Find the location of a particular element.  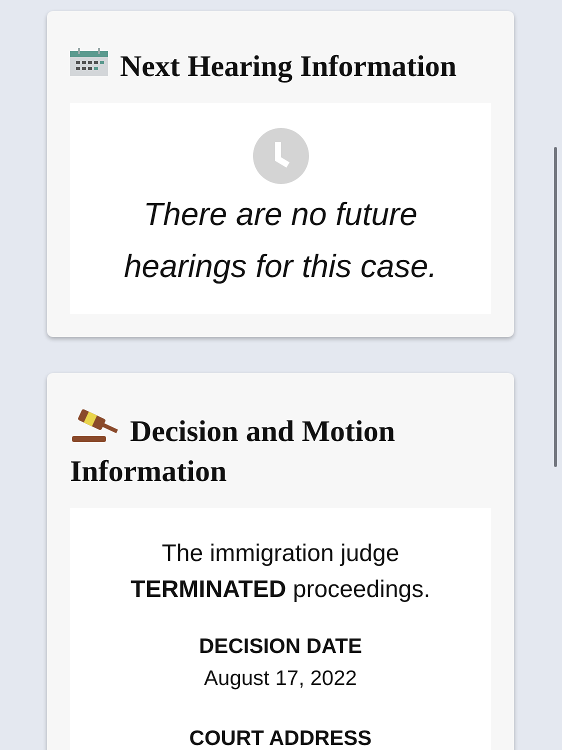

no-hearings-message: There are no future hearings for this case. is located at coordinates (280, 240).